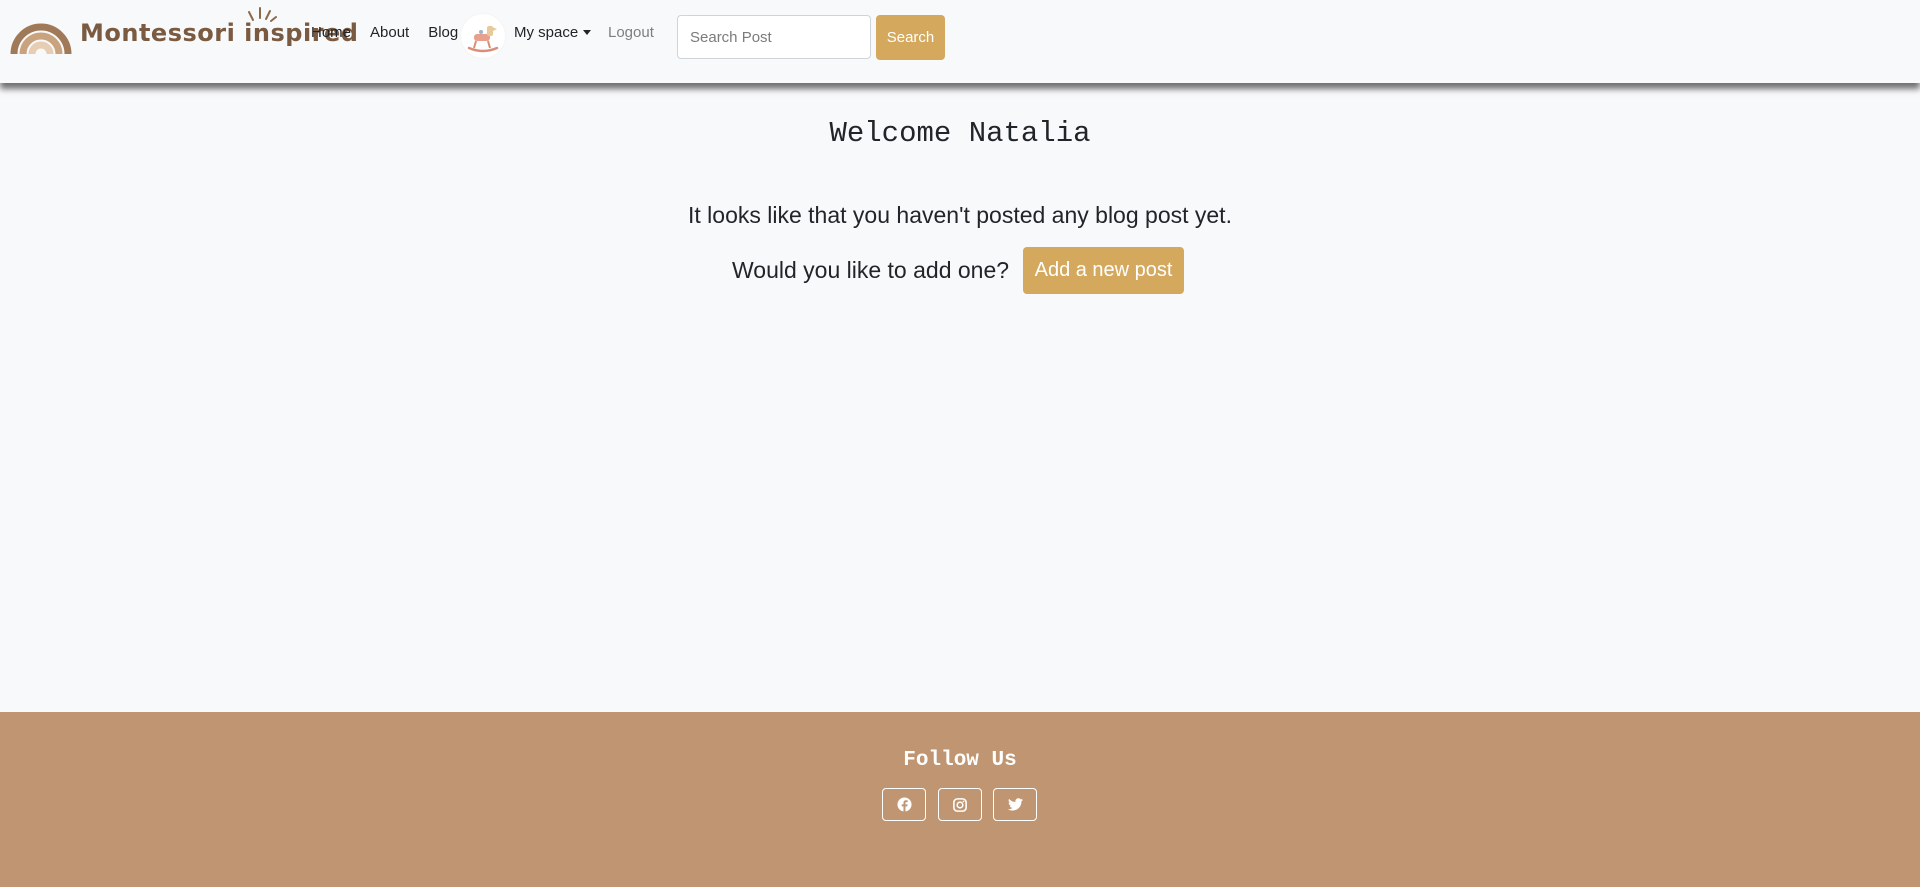 The width and height of the screenshot is (1920, 887). What do you see at coordinates (631, 32) in the screenshot?
I see `logout-link: Logout` at bounding box center [631, 32].